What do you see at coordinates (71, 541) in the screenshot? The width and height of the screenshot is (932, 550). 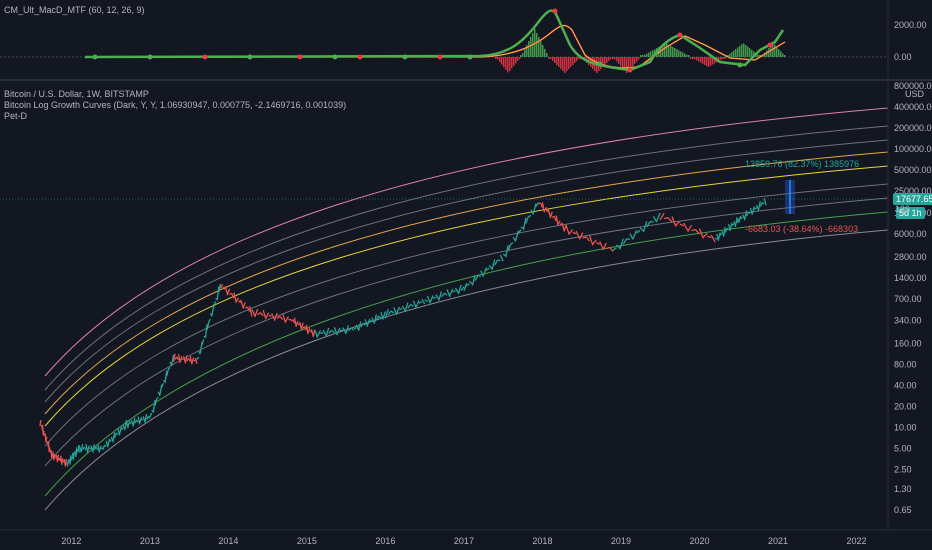 I see `time-tick-label: 2012` at bounding box center [71, 541].